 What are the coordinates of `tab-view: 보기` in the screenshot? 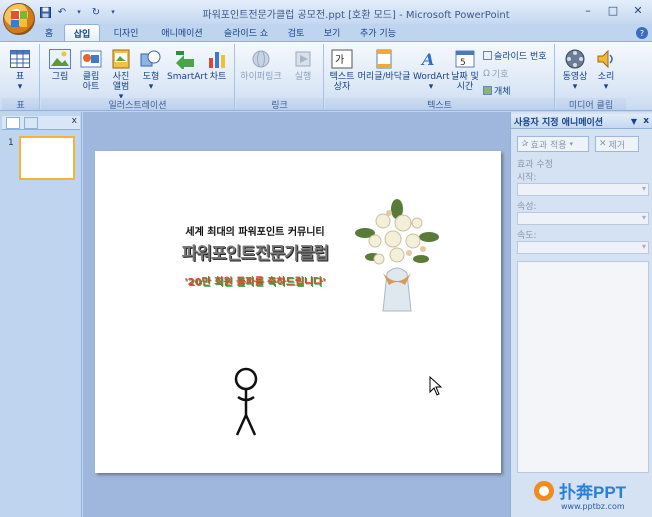 It's located at (332, 32).